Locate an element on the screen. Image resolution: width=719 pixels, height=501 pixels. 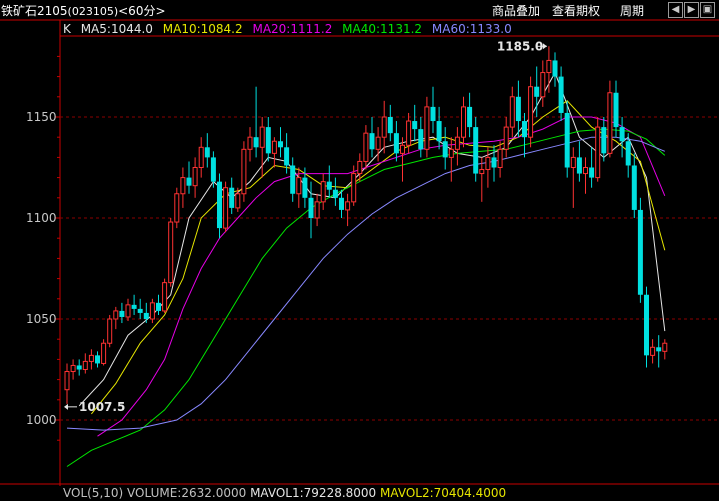
y-tick-label: 1050 is located at coordinates (41, 319).